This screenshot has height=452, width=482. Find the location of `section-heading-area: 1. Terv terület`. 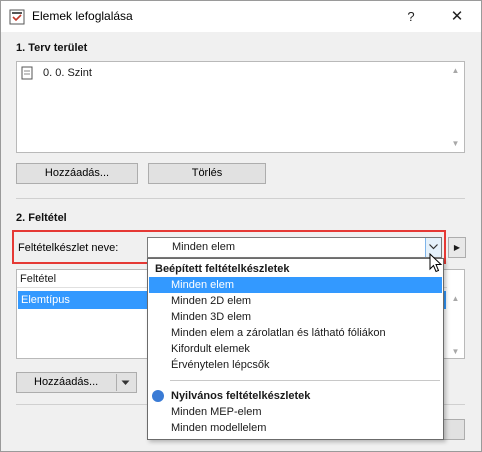

section-heading-area: 1. Terv terület is located at coordinates (52, 48).